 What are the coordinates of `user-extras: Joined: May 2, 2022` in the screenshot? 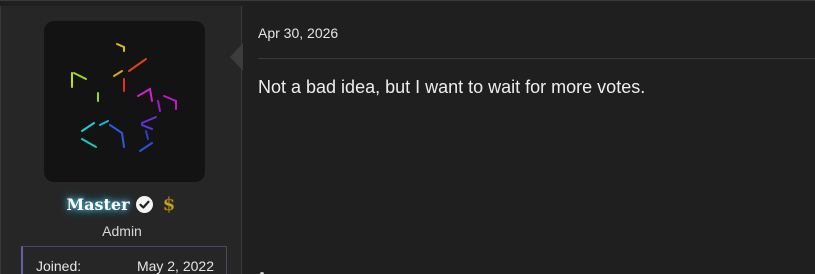 It's located at (124, 260).